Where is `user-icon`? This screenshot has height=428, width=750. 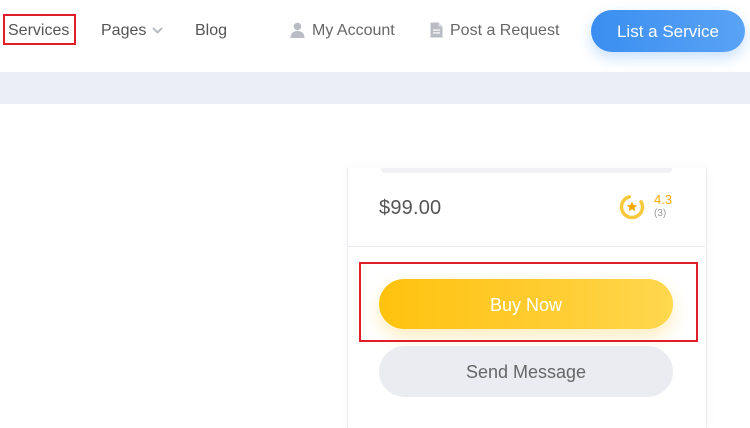 user-icon is located at coordinates (297, 33).